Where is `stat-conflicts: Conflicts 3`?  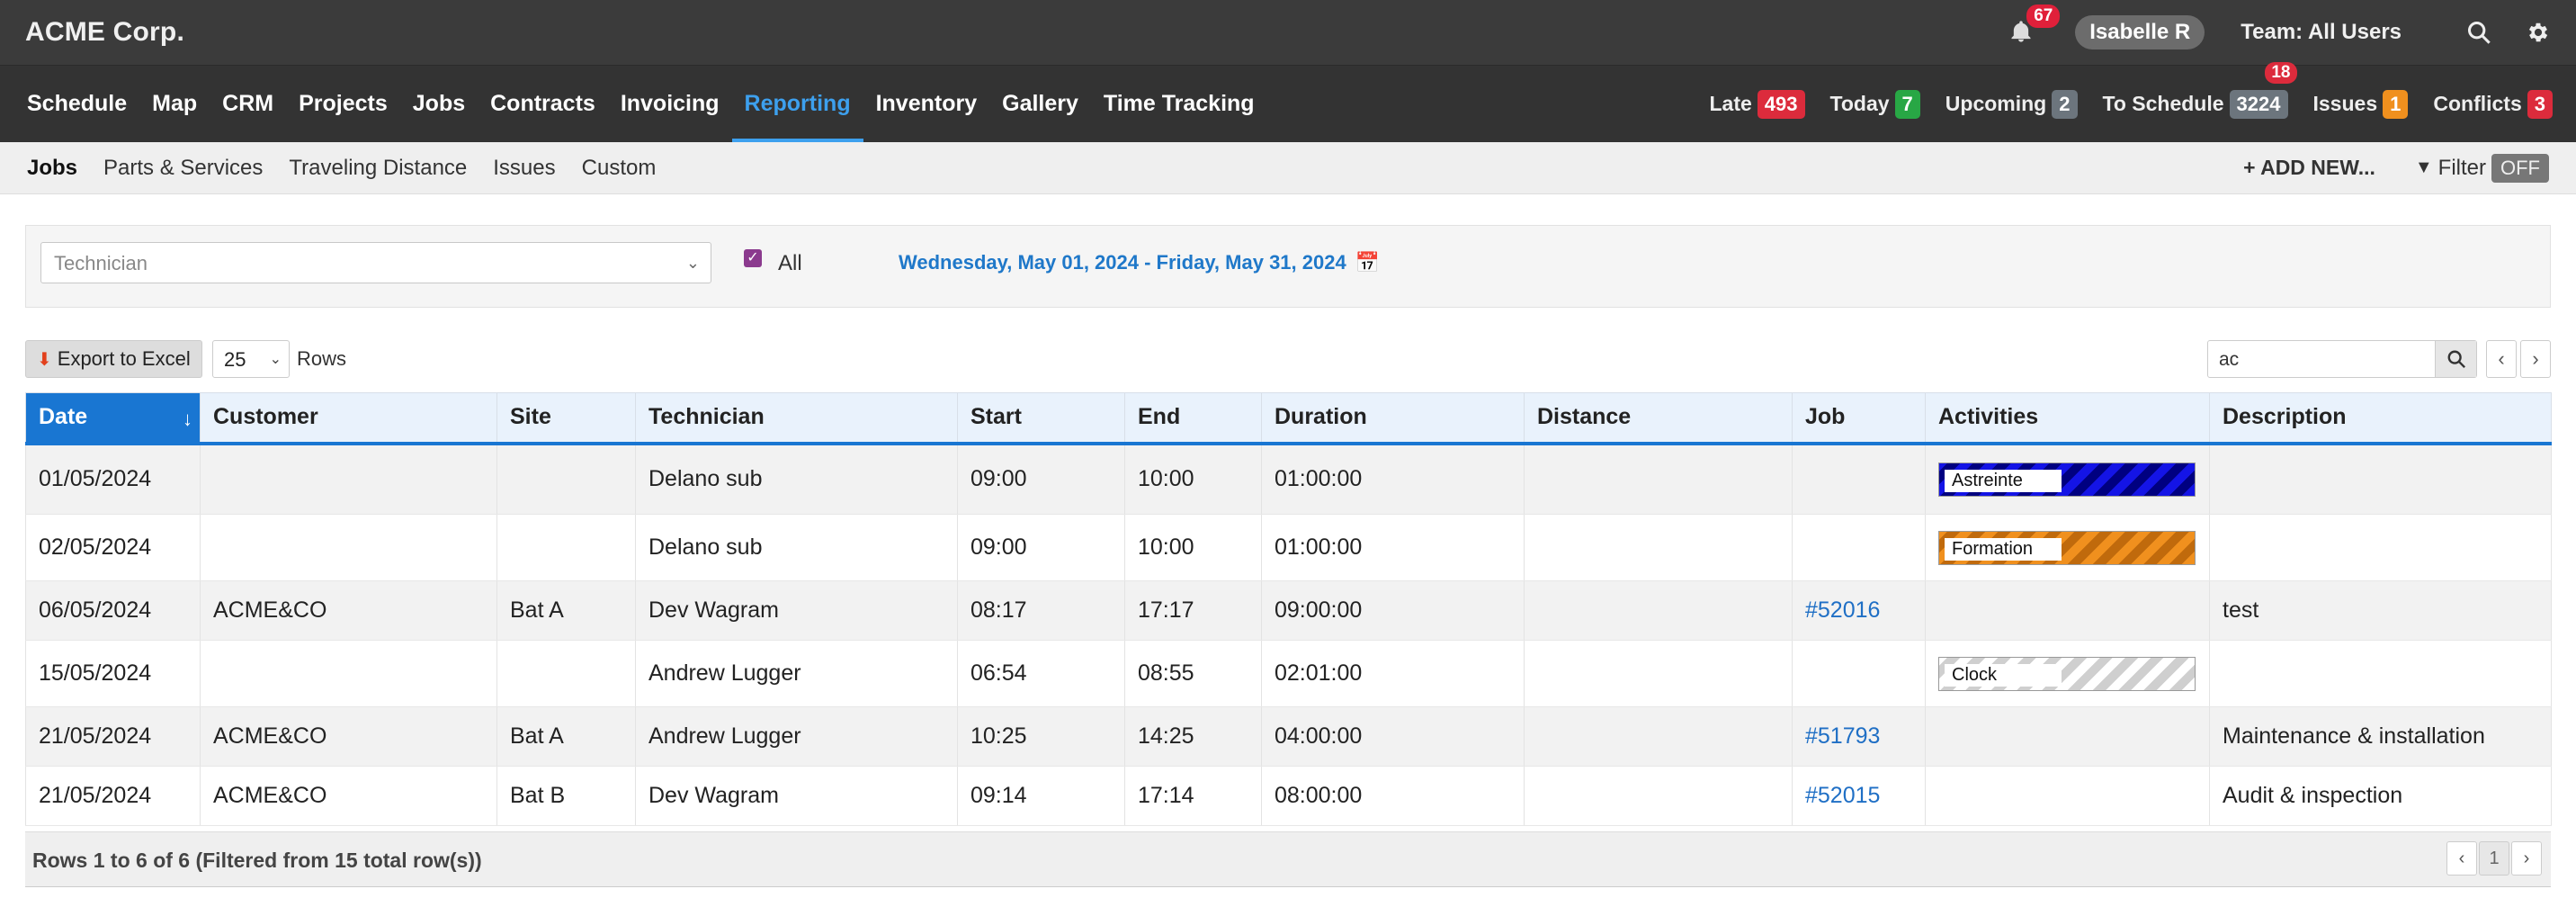 stat-conflicts: Conflicts 3 is located at coordinates (2493, 104).